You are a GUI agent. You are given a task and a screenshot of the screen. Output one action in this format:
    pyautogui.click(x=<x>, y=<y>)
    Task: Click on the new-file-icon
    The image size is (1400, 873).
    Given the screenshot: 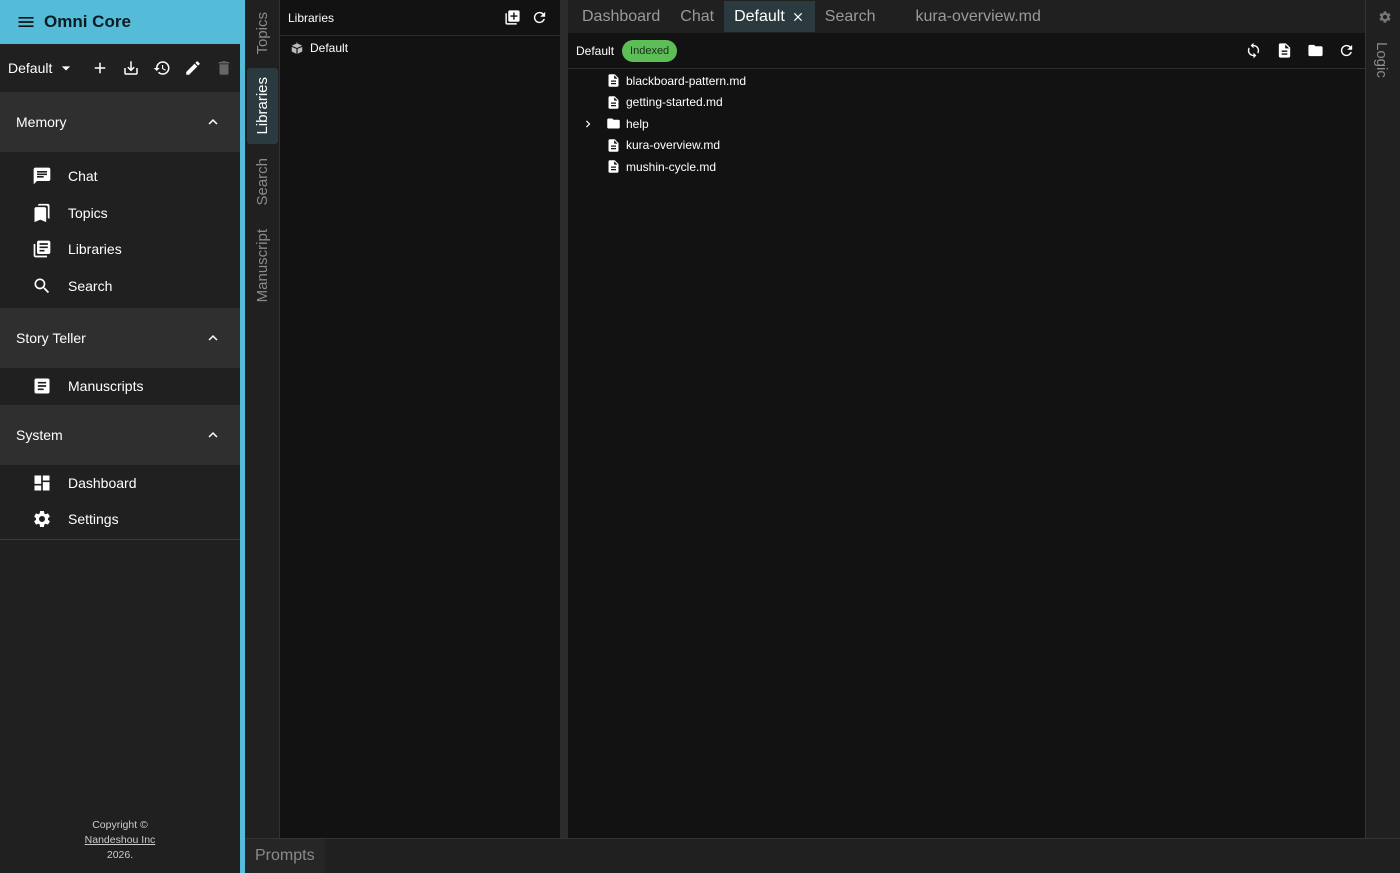 What is the action you would take?
    pyautogui.click(x=1284, y=50)
    